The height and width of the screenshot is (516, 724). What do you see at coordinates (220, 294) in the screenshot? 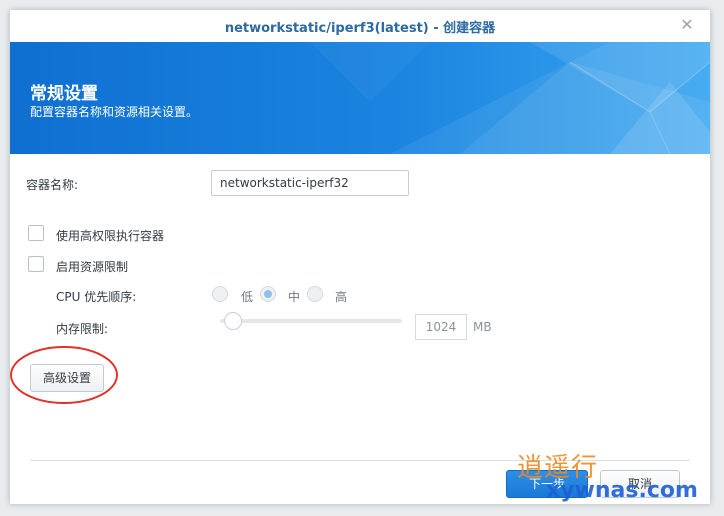
I see `cpu-priority-low-radio` at bounding box center [220, 294].